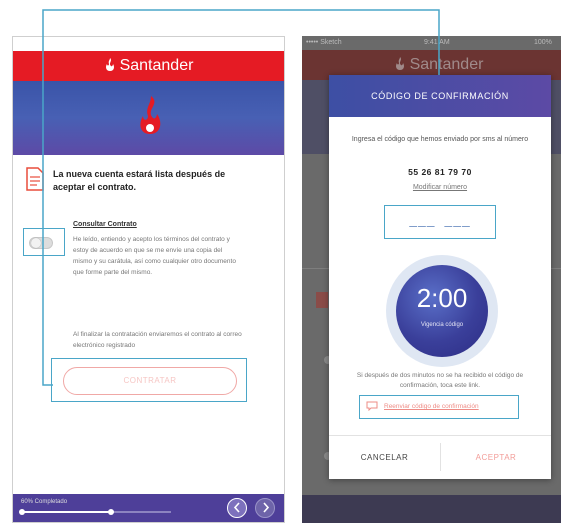 This screenshot has width=561, height=524. I want to click on progress-fill, so click(66, 512).